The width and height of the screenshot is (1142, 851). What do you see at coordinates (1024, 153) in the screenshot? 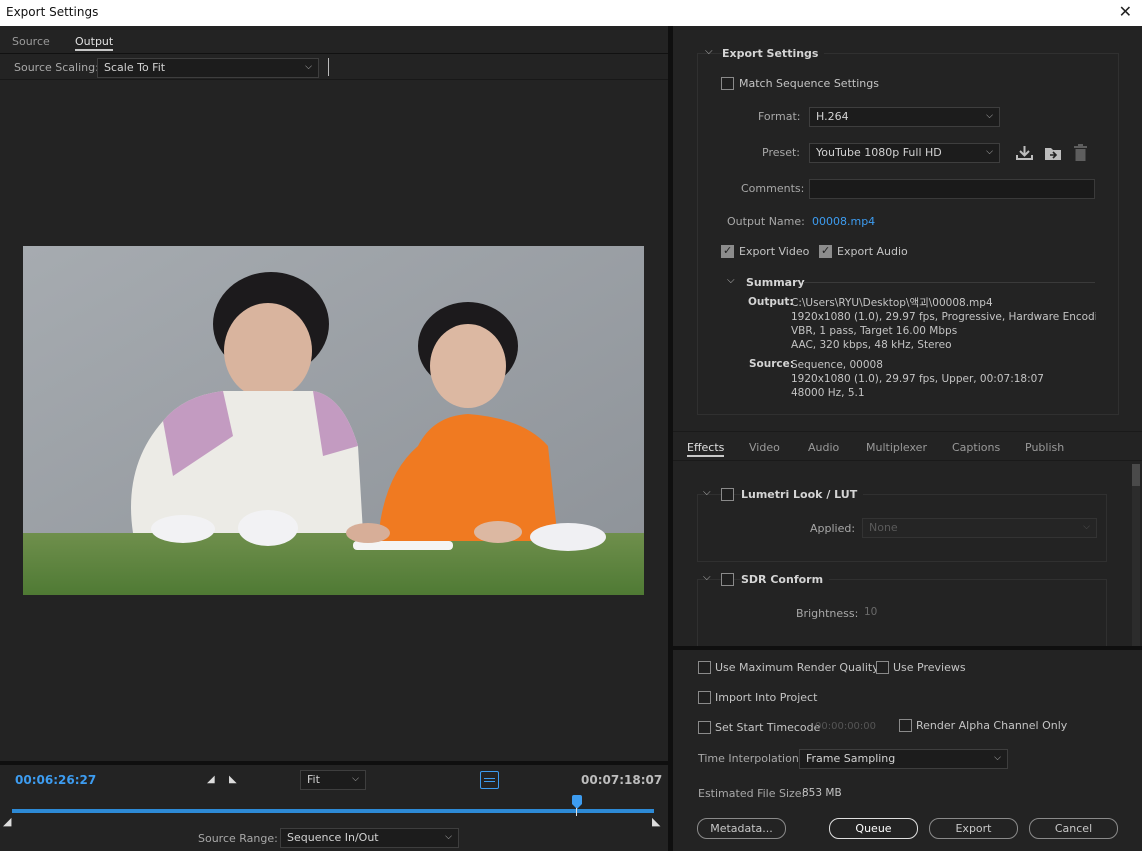
I see `save-preset-icon` at bounding box center [1024, 153].